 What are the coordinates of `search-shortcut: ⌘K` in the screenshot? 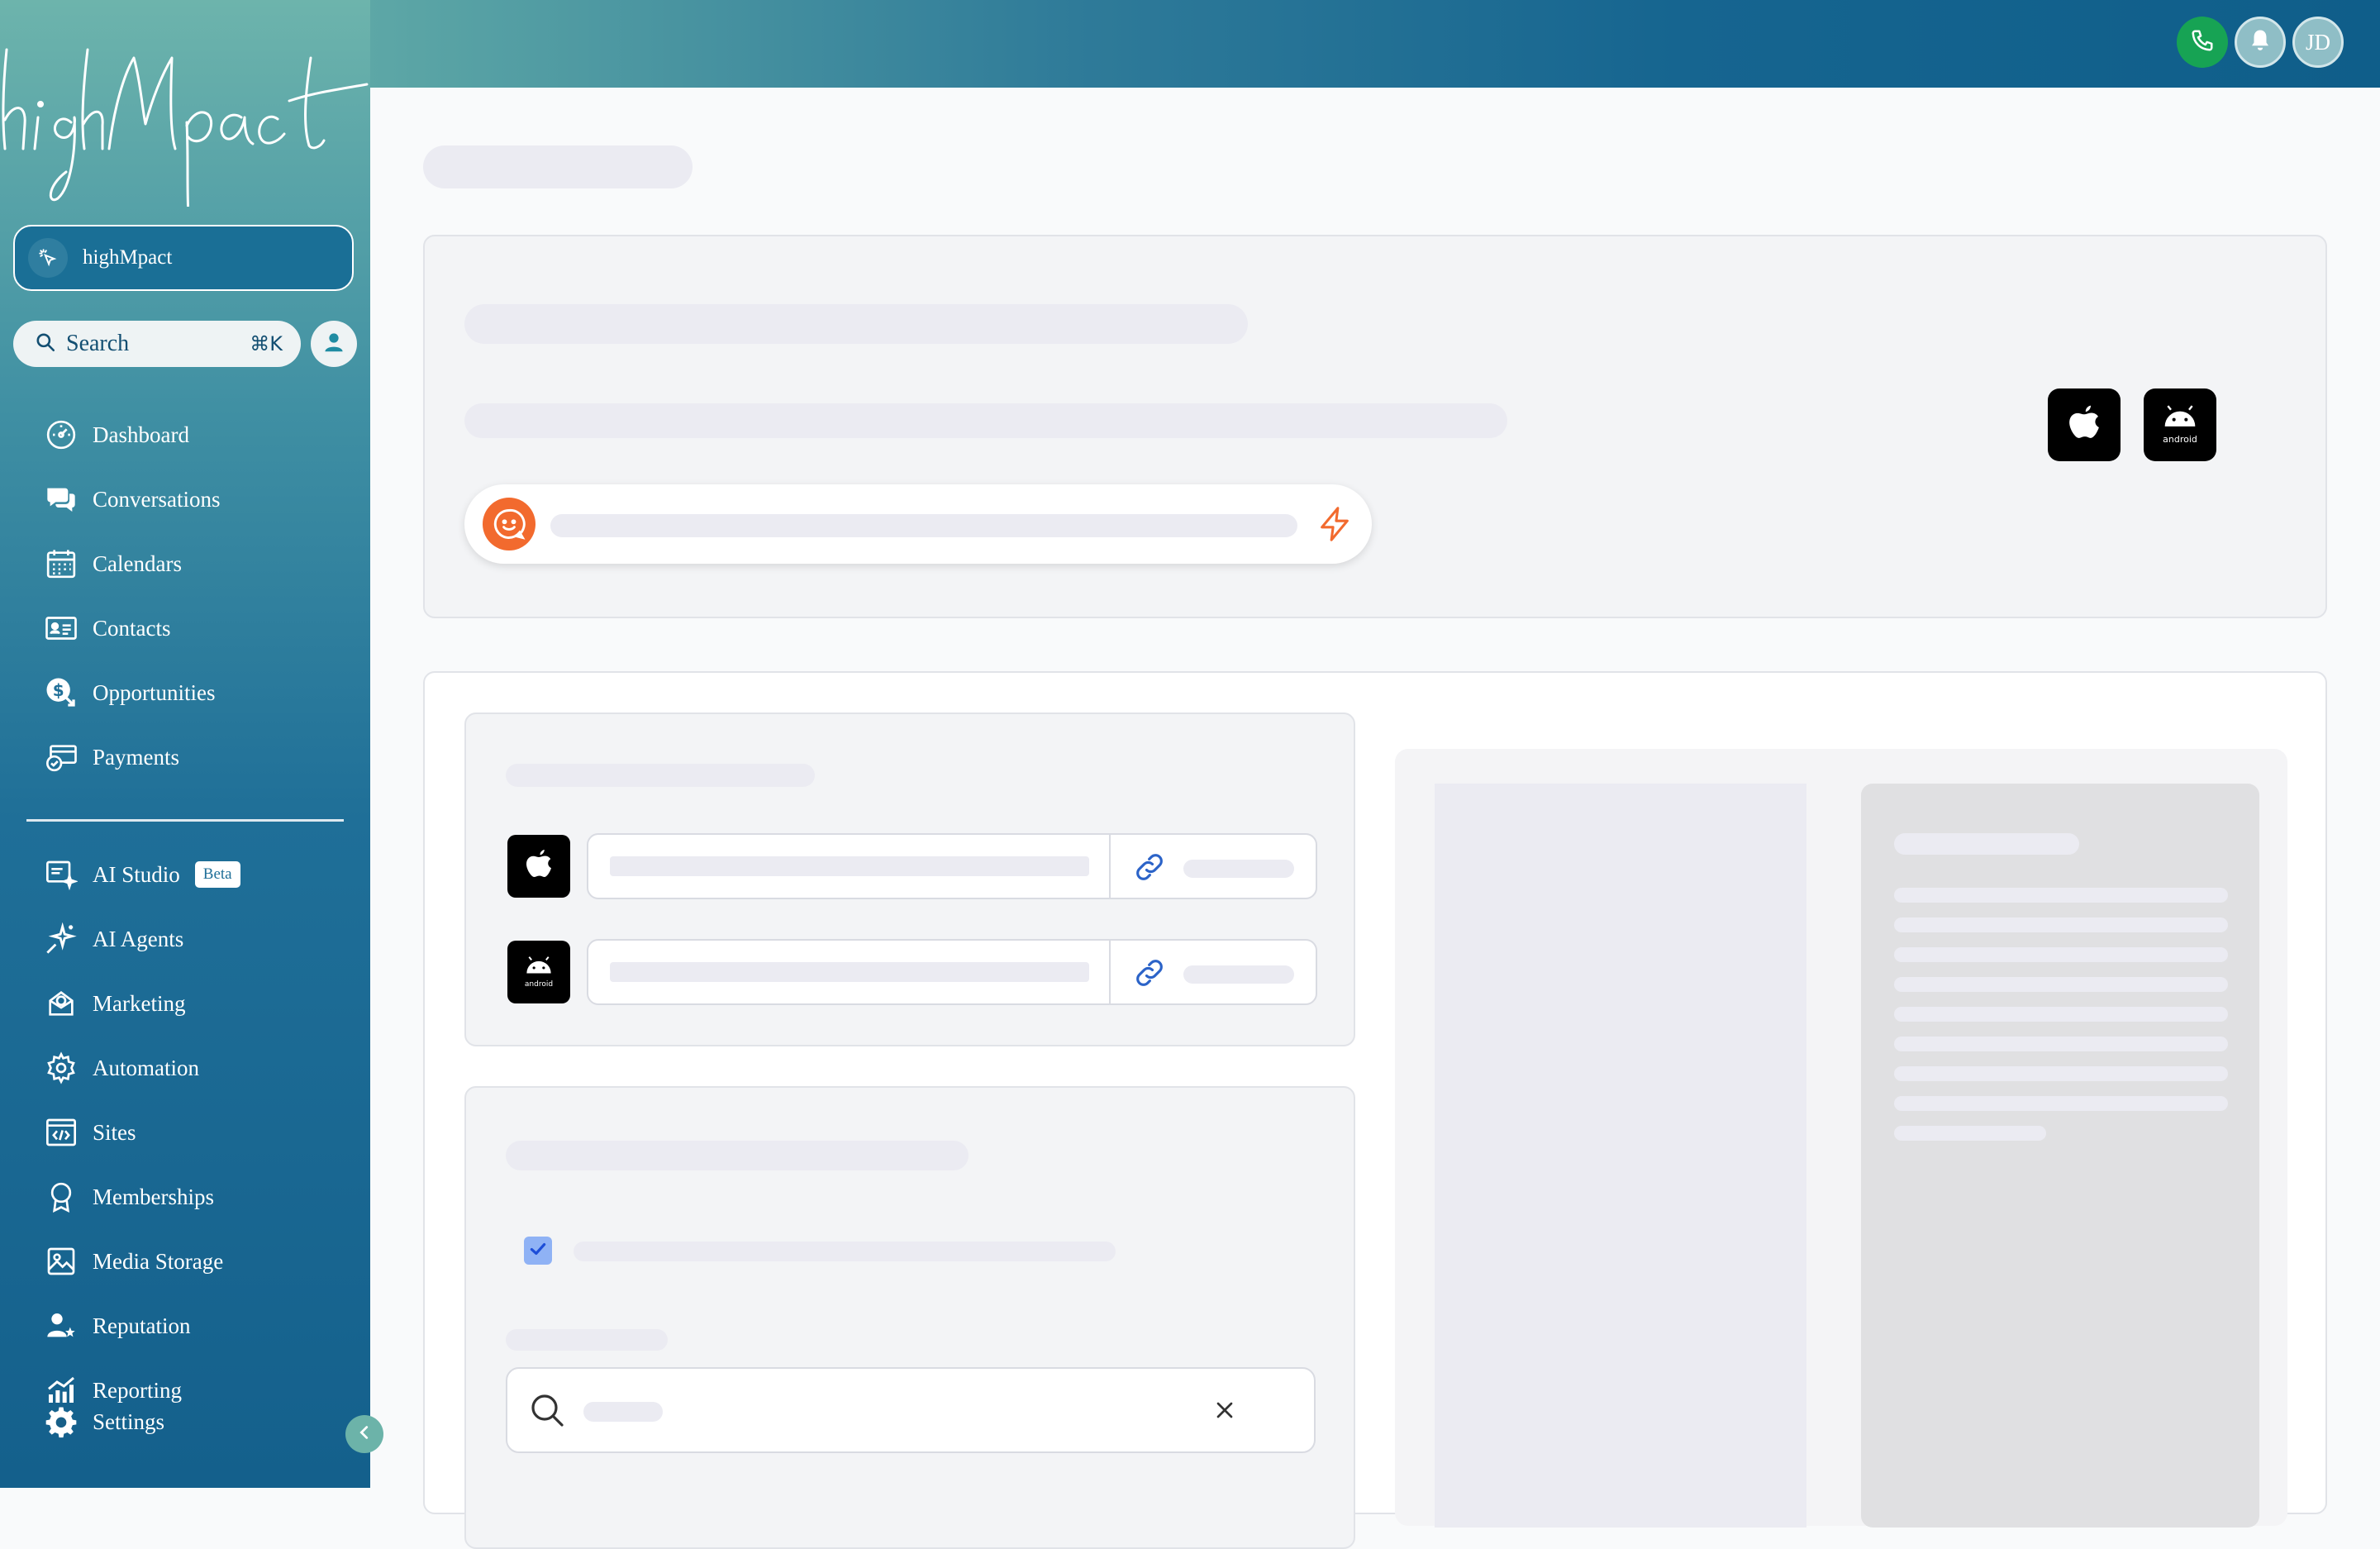 It's located at (266, 343).